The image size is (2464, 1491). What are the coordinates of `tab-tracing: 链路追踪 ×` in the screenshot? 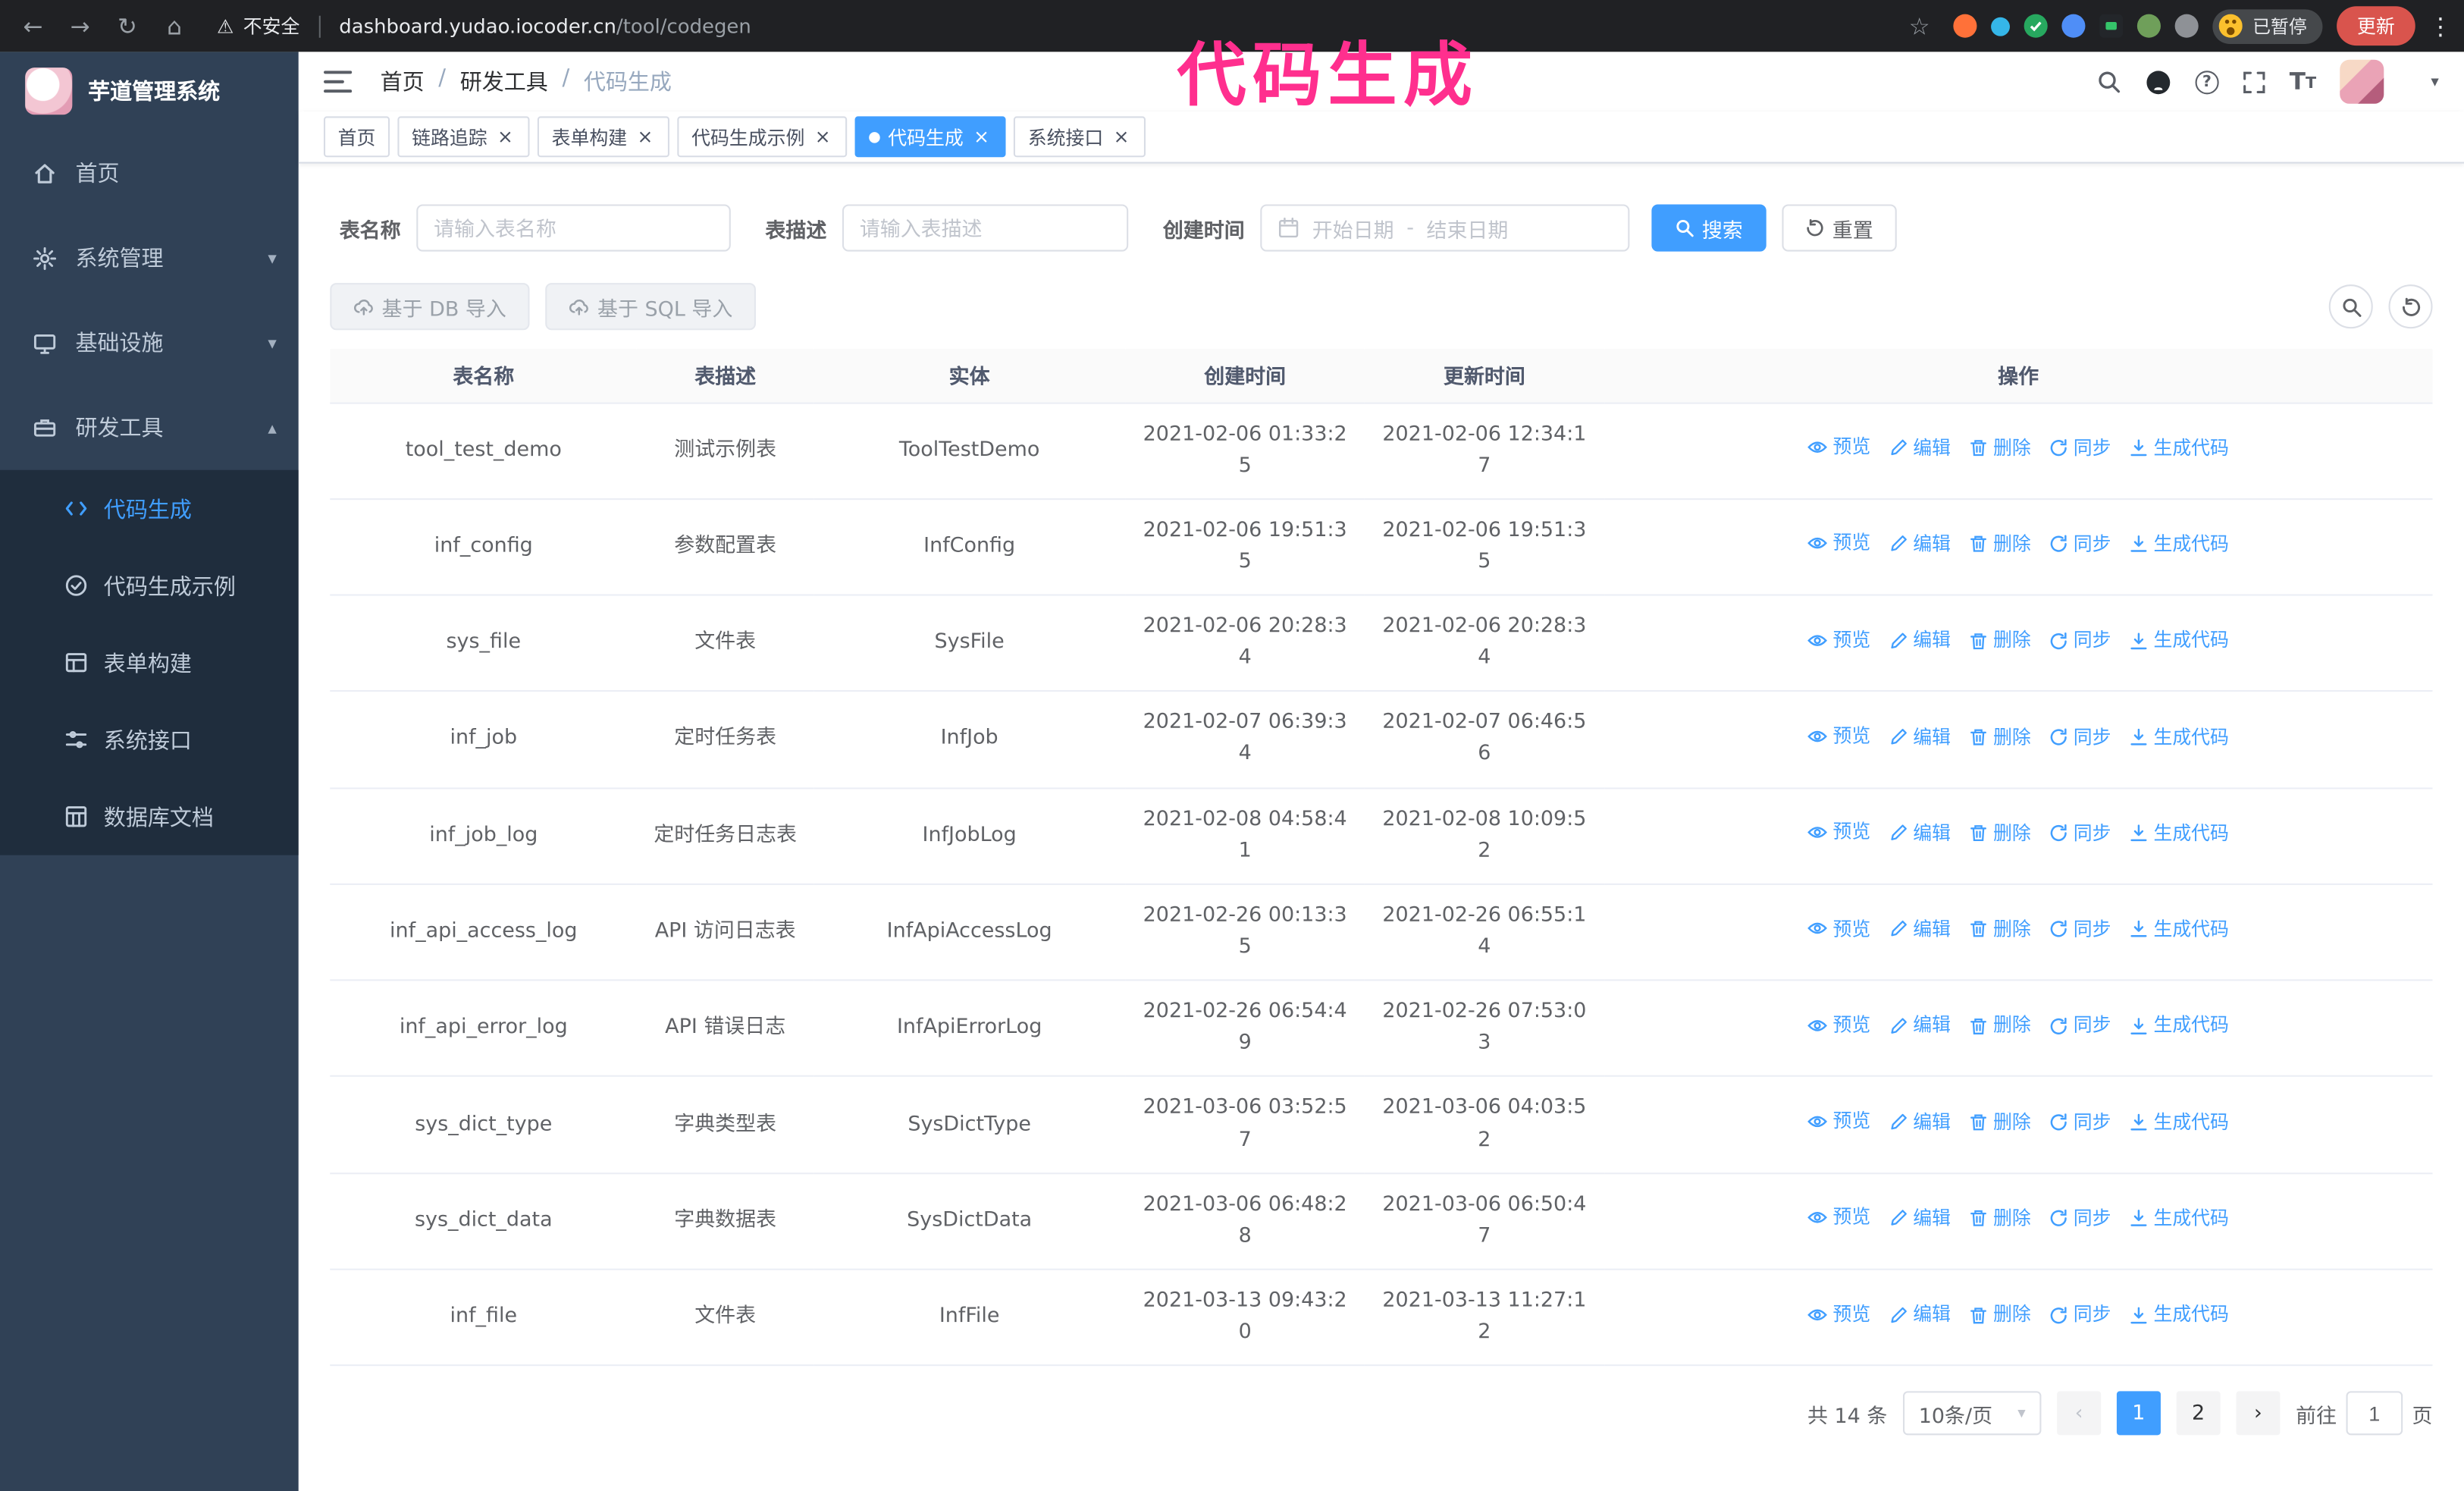 It's located at (464, 137).